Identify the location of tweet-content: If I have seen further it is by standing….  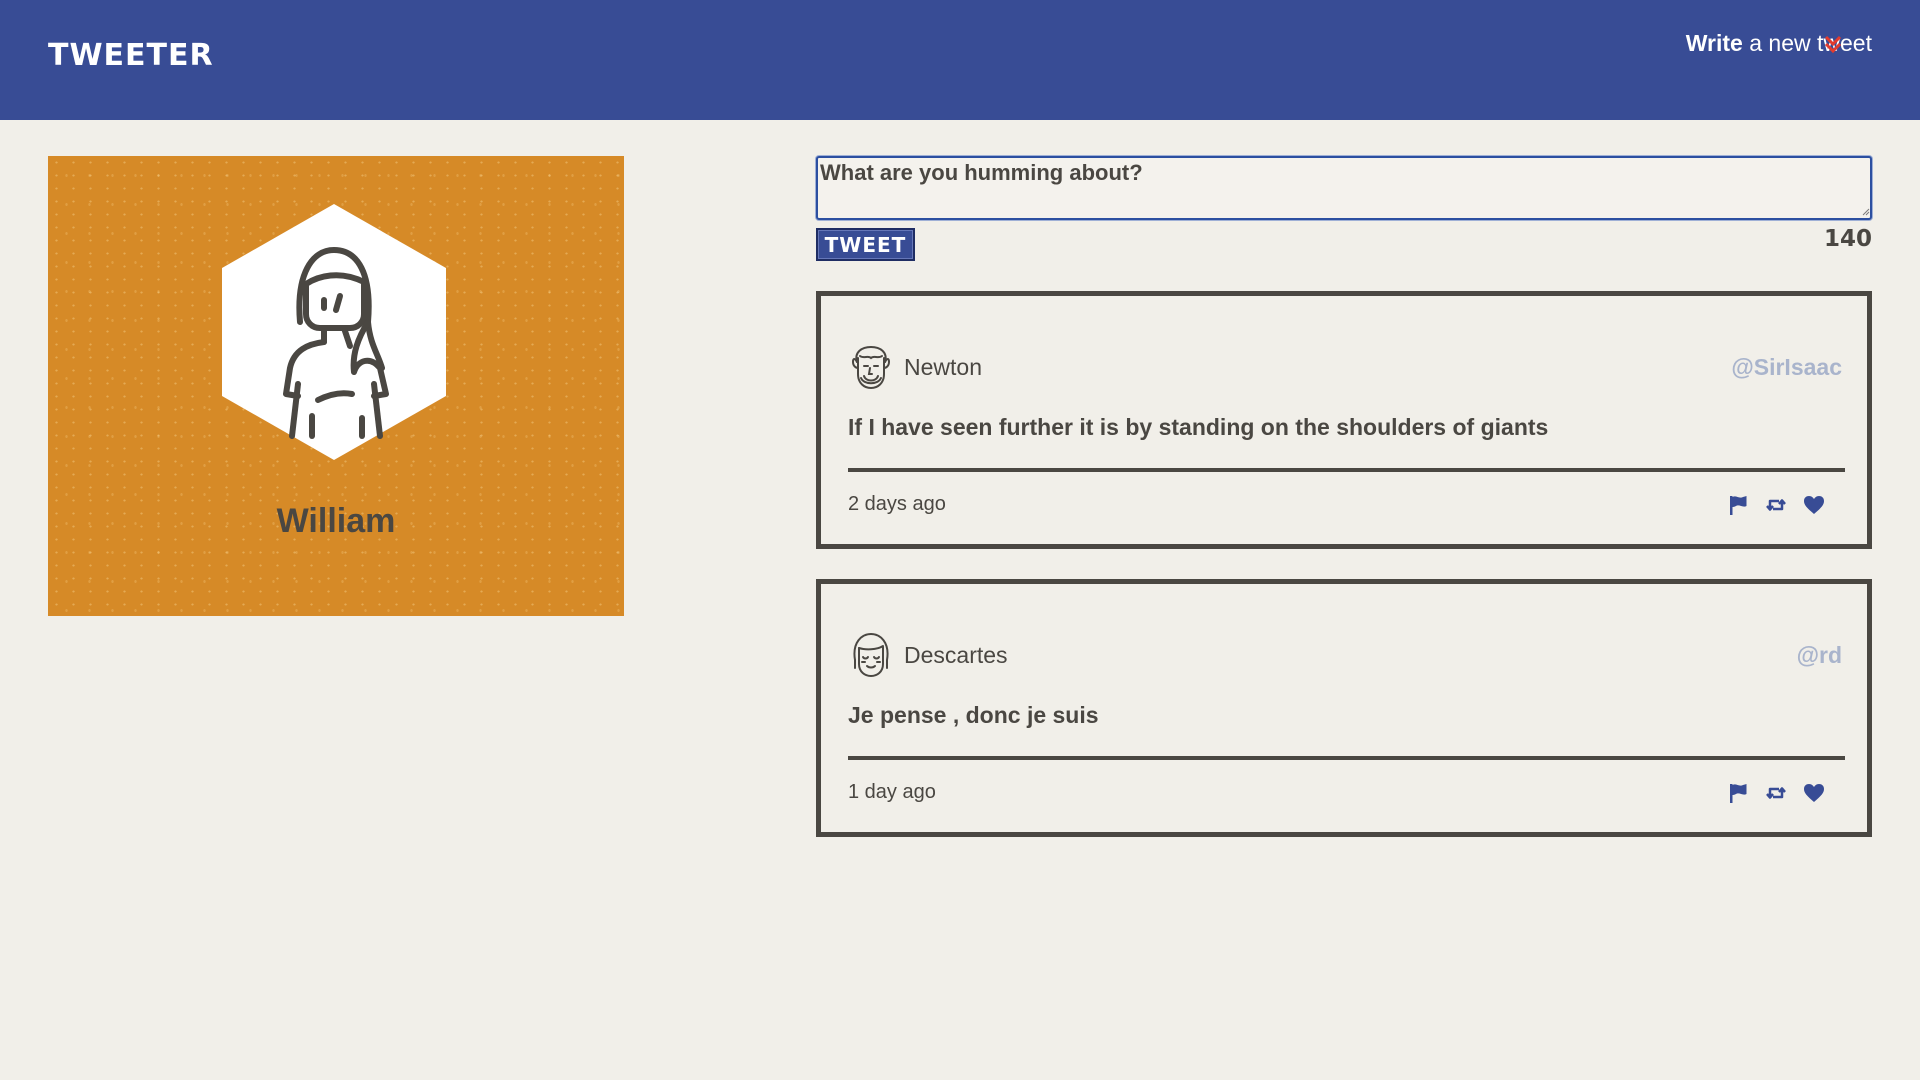
(1198, 427).